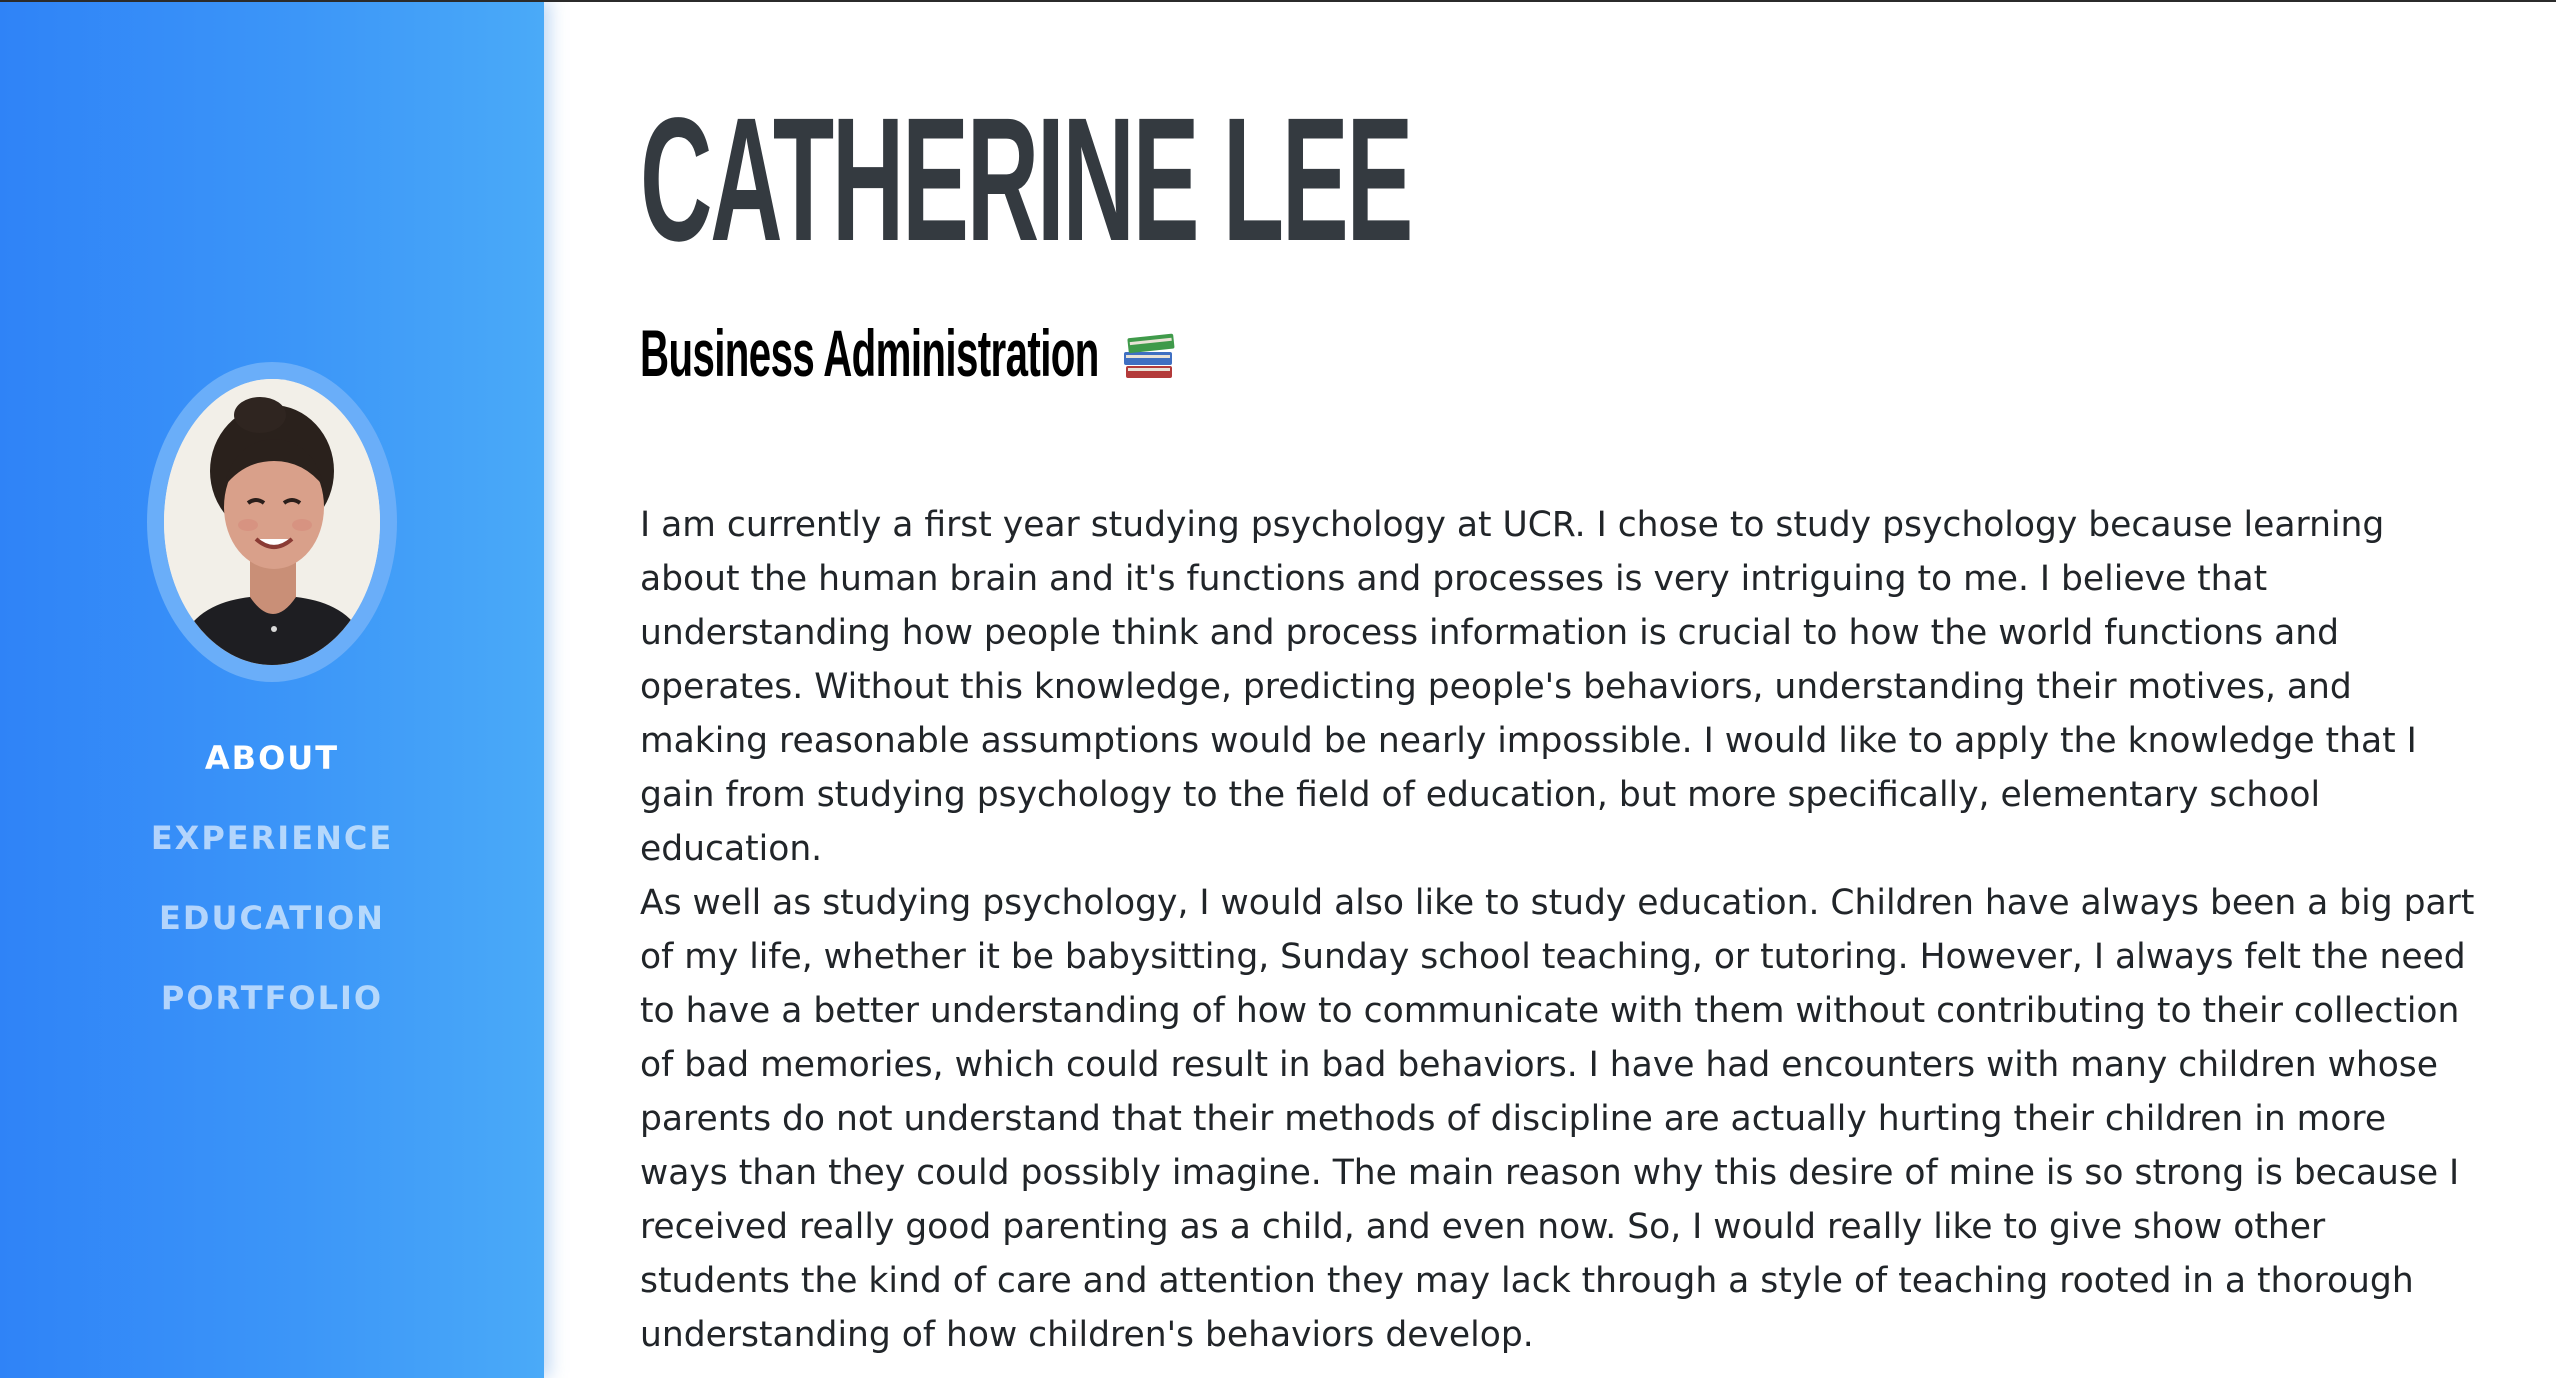  I want to click on sidebar-nav: ABOUT EXPERIENCE EDUCATION PORTFOLIO, so click(272, 878).